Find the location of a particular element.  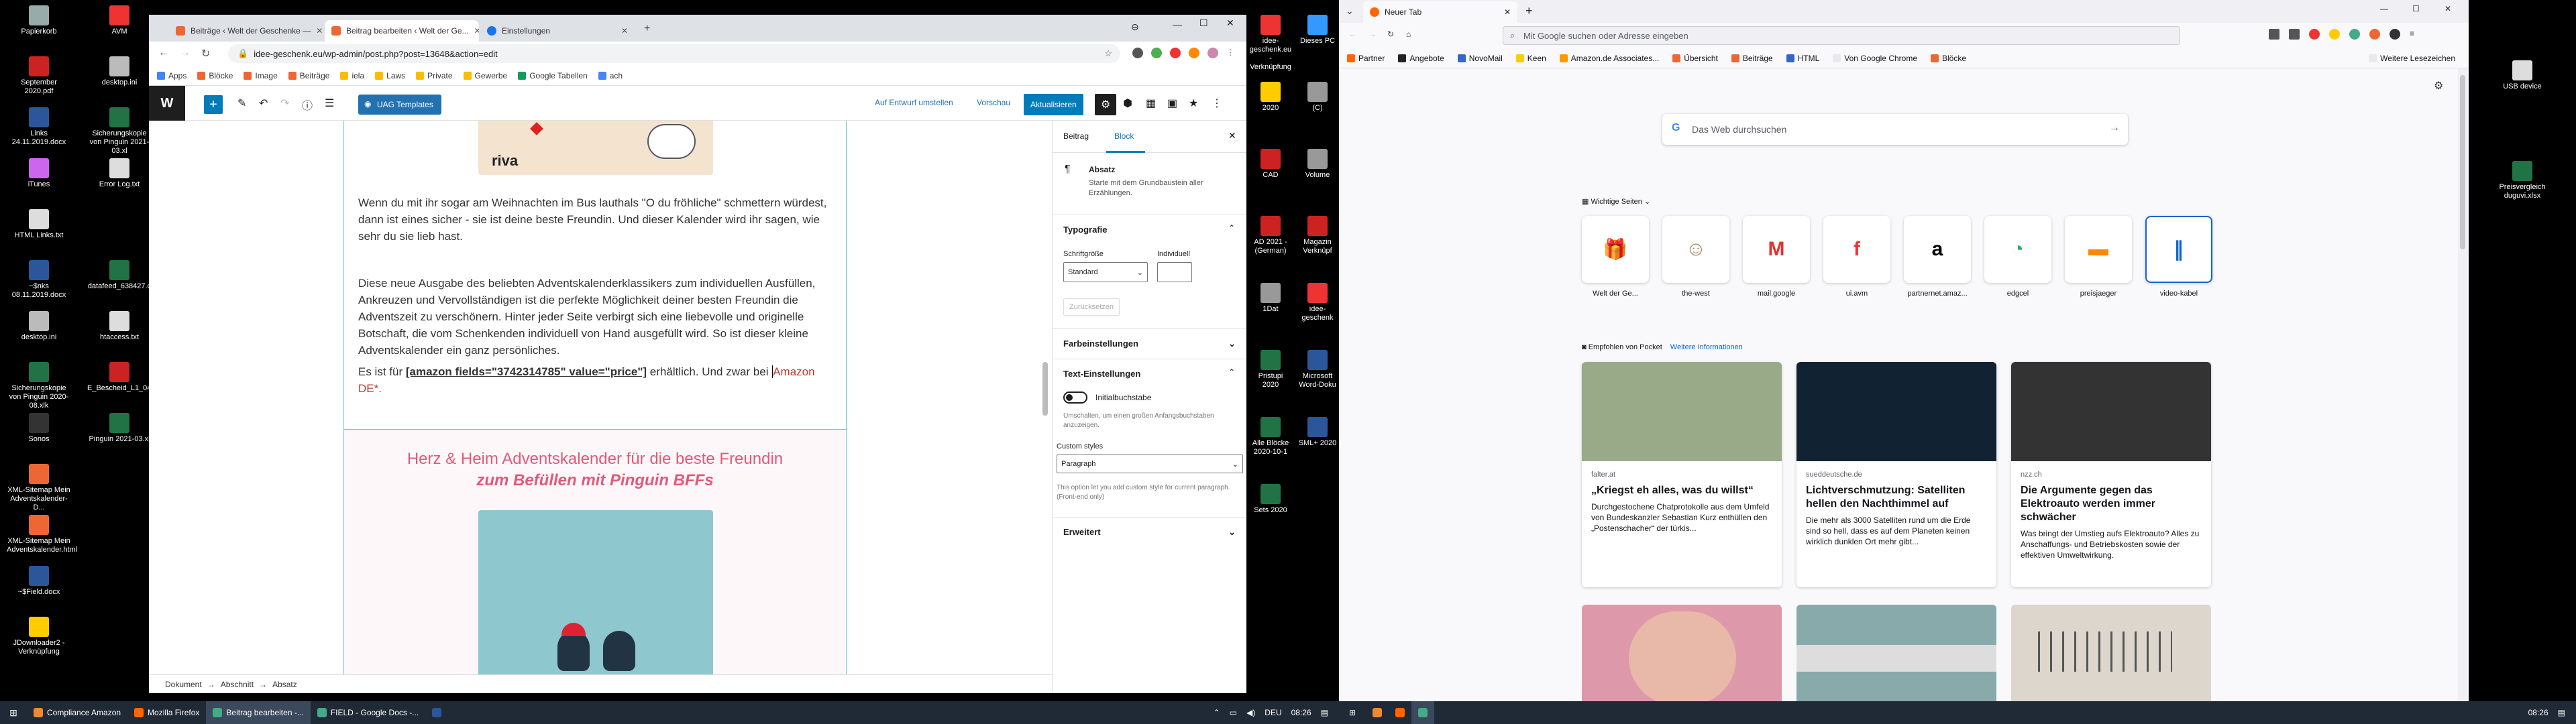

bookmark-item: Blöcke is located at coordinates (215, 75).